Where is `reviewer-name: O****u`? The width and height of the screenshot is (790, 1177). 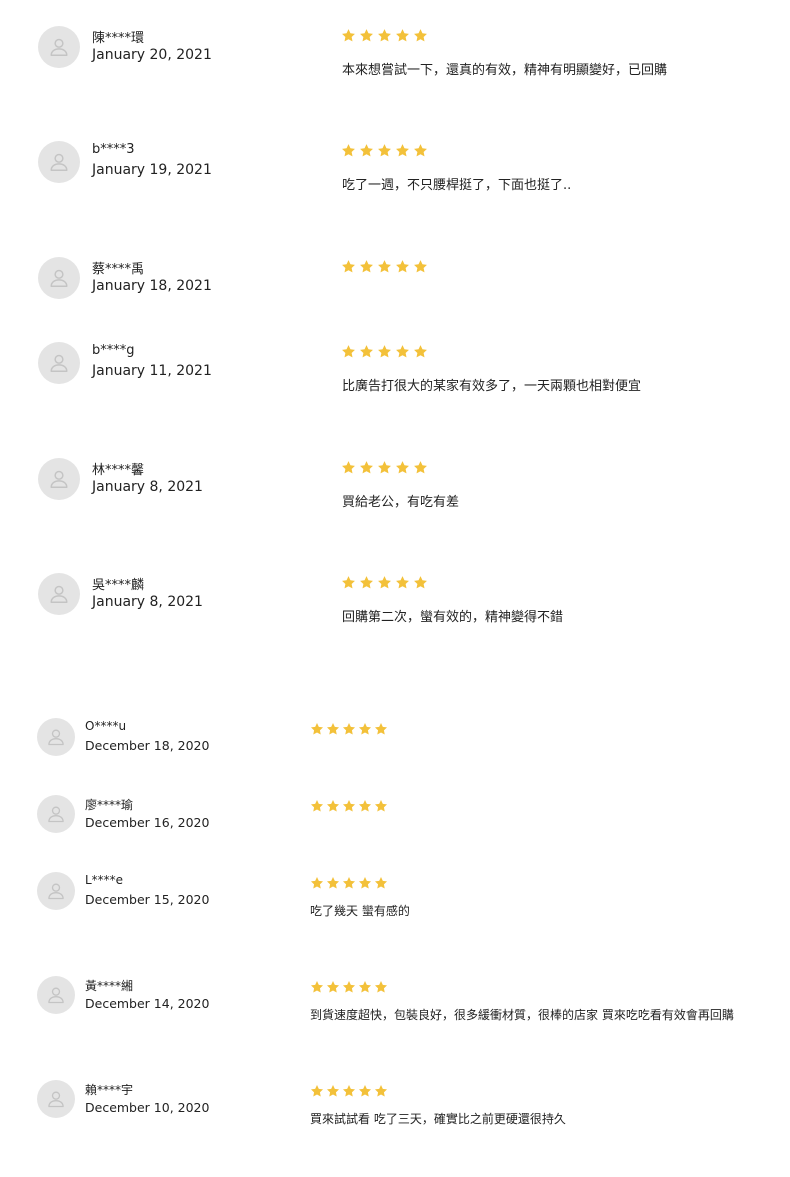 reviewer-name: O****u is located at coordinates (106, 726).